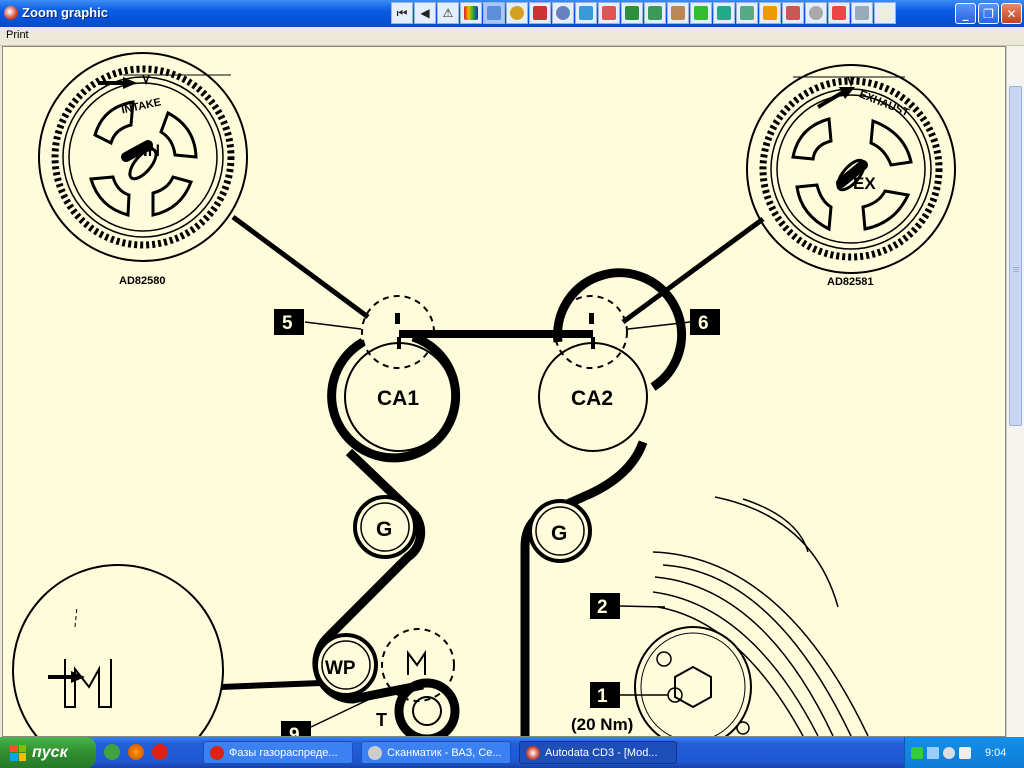 The image size is (1024, 768). What do you see at coordinates (655, 13) in the screenshot?
I see `engine-icon` at bounding box center [655, 13].